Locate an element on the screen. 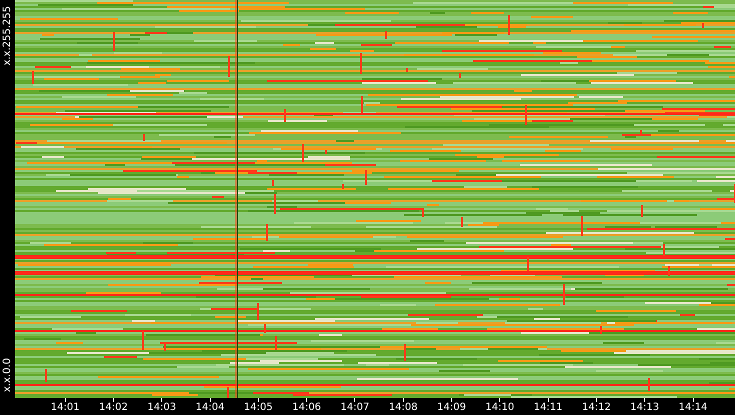  axis-tick-label: 14:07 is located at coordinates (355, 408).